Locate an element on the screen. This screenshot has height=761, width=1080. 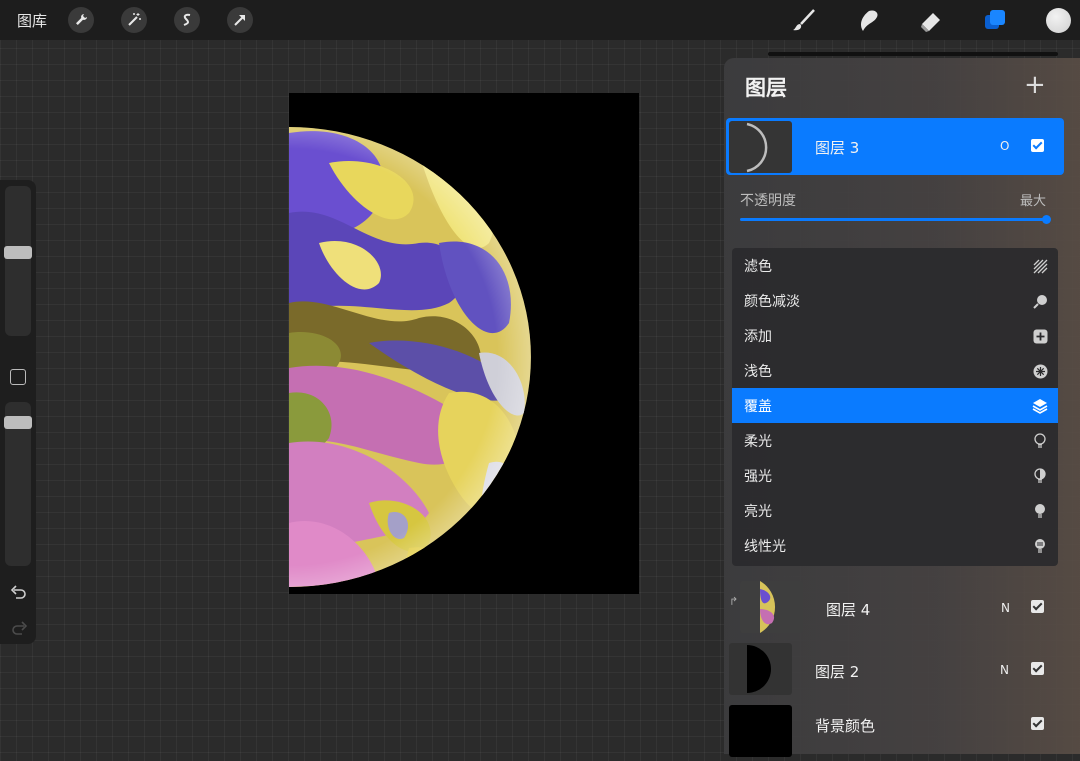
layer-row: 图层 2 N is located at coordinates (902, 669).